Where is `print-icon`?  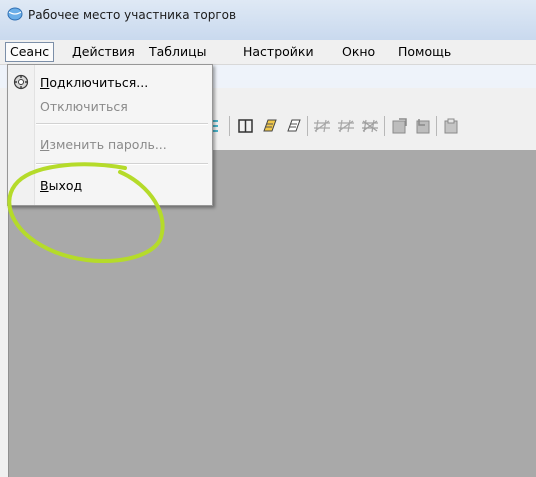
print-icon is located at coordinates (452, 126).